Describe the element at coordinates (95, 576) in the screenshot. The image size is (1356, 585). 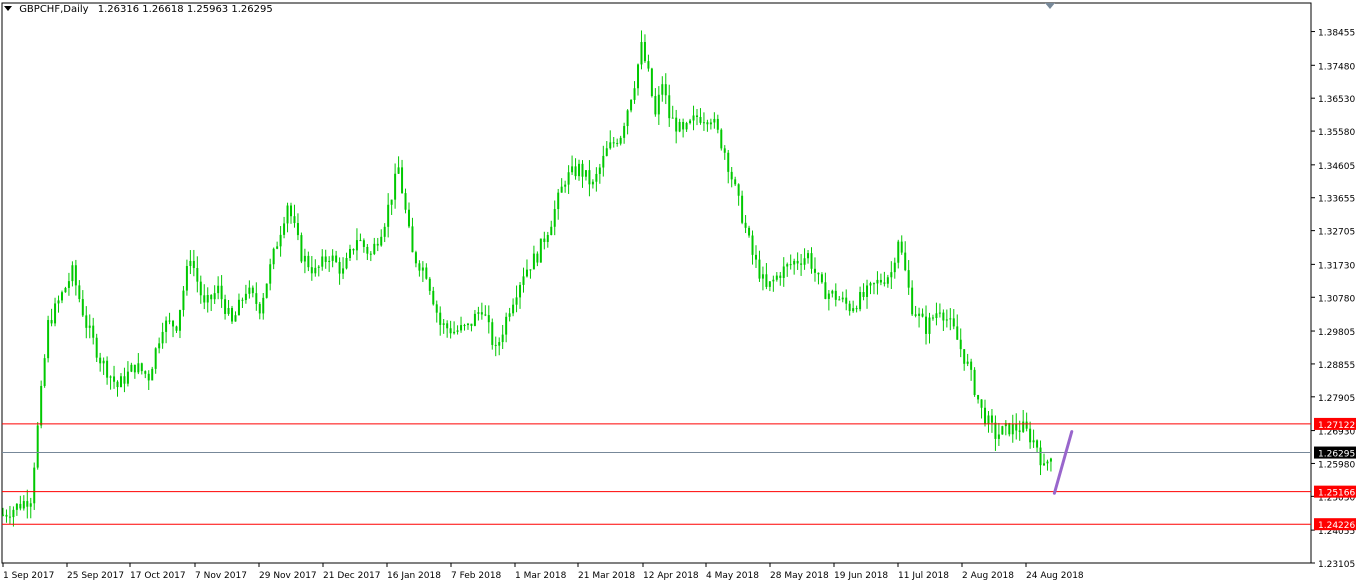
I see `x-tick-label: 25 Sep 2017` at that location.